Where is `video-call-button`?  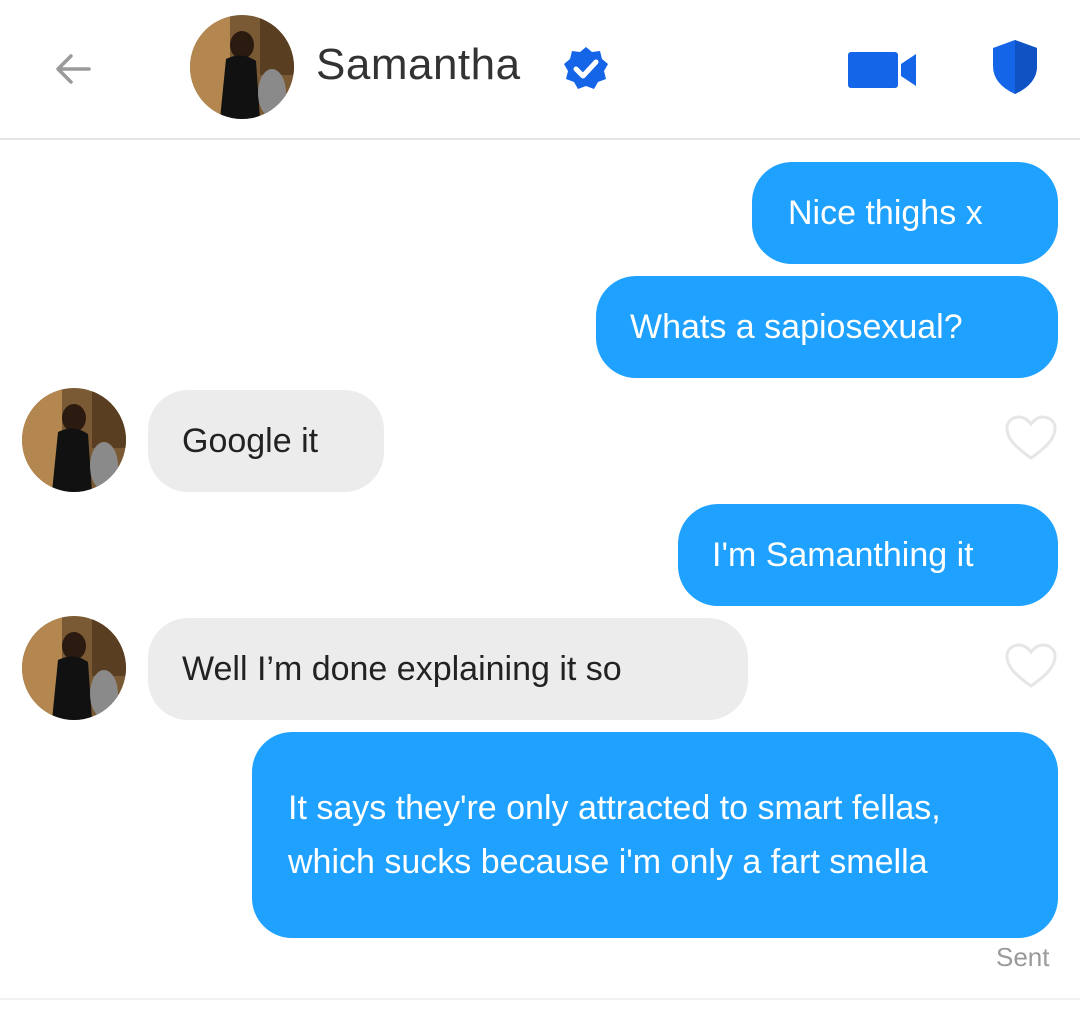 video-call-button is located at coordinates (883, 70).